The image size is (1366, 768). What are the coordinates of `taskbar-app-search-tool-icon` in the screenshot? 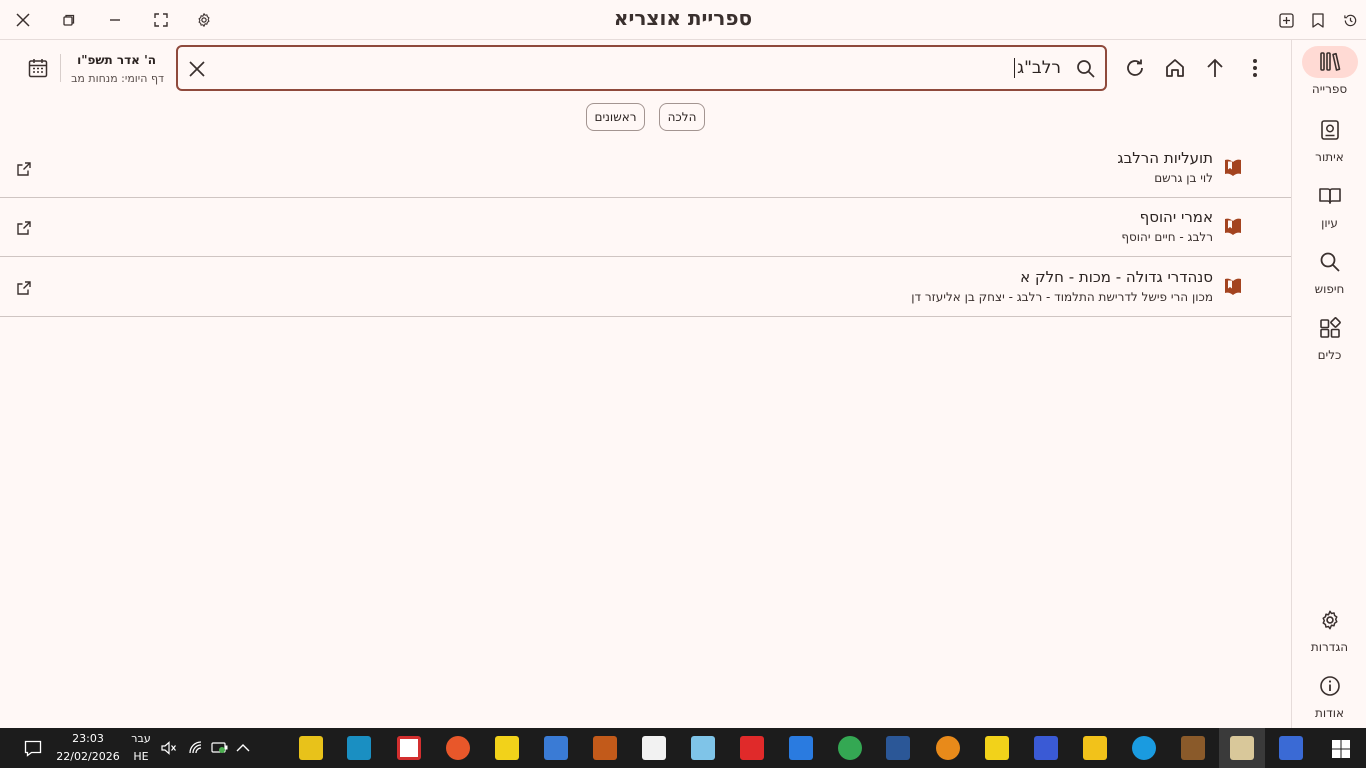 It's located at (948, 748).